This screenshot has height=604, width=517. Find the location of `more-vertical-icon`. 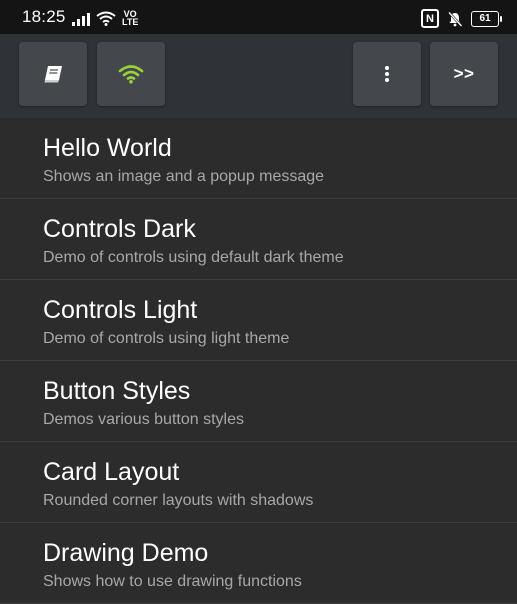

more-vertical-icon is located at coordinates (387, 74).